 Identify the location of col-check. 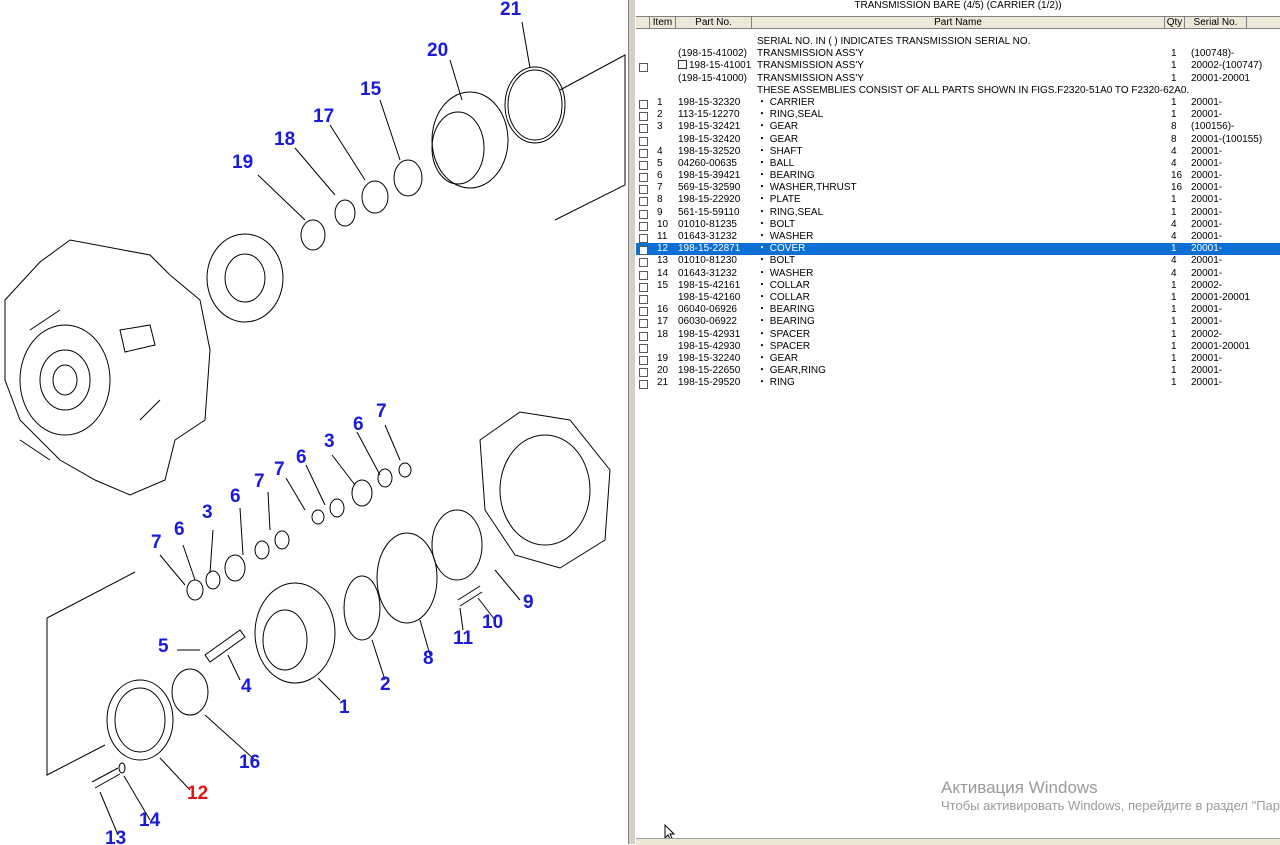
(643, 22).